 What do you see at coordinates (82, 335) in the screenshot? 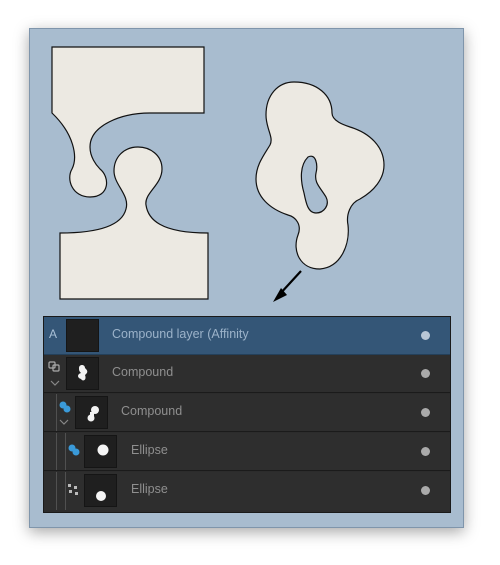
I see `empty-thumbnail-icon` at bounding box center [82, 335].